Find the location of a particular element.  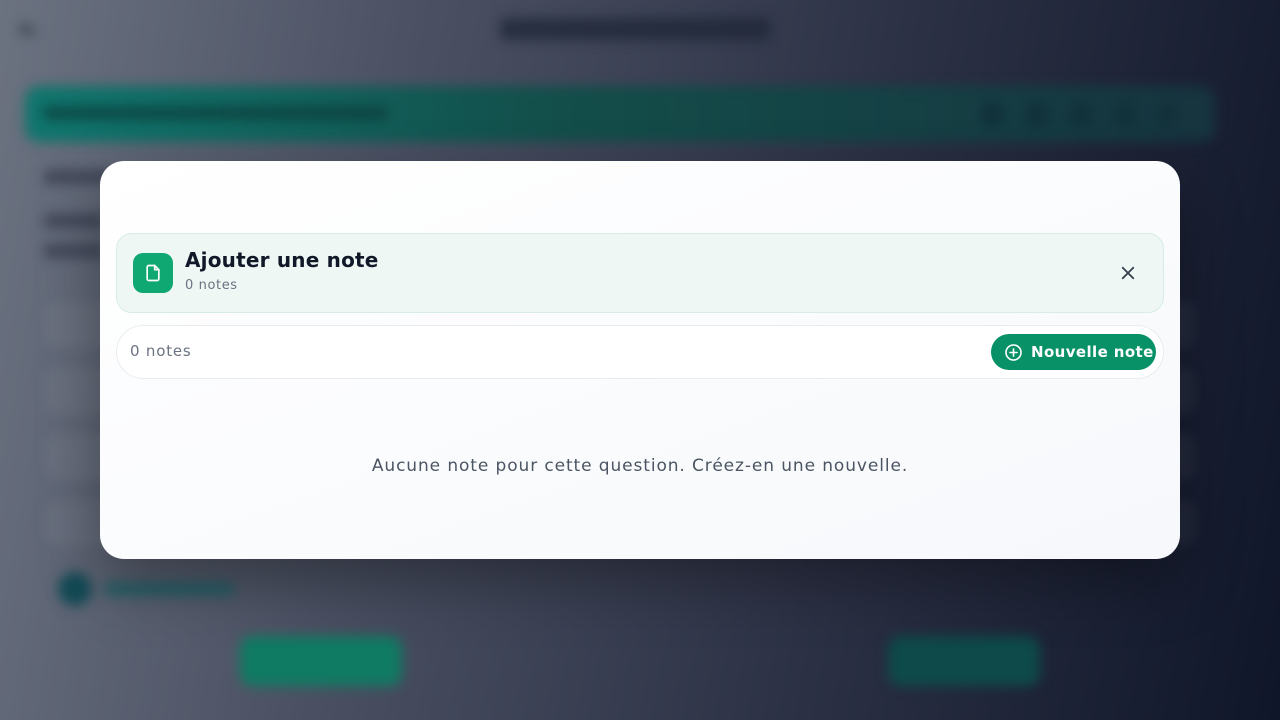

banner-text-placeholder is located at coordinates (215, 113).